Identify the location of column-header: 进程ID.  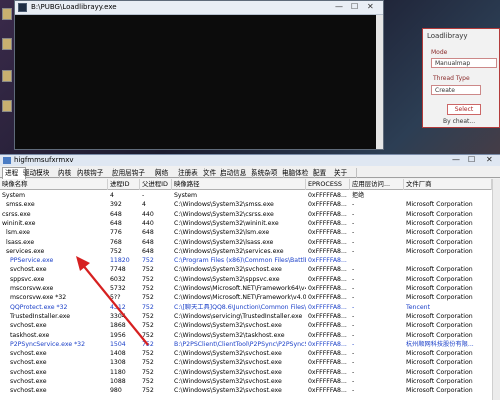
(124, 184).